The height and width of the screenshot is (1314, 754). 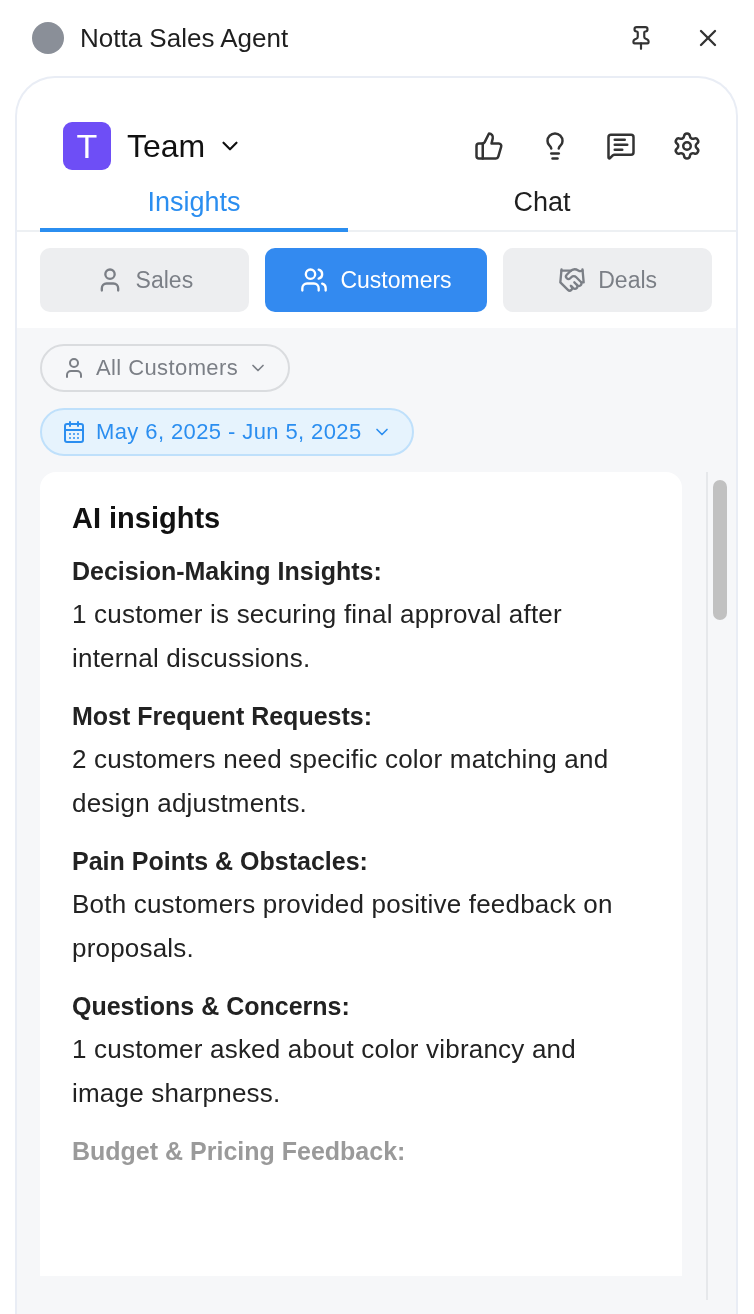 I want to click on section-heading: Pain Points & Obstacles:, so click(x=220, y=861).